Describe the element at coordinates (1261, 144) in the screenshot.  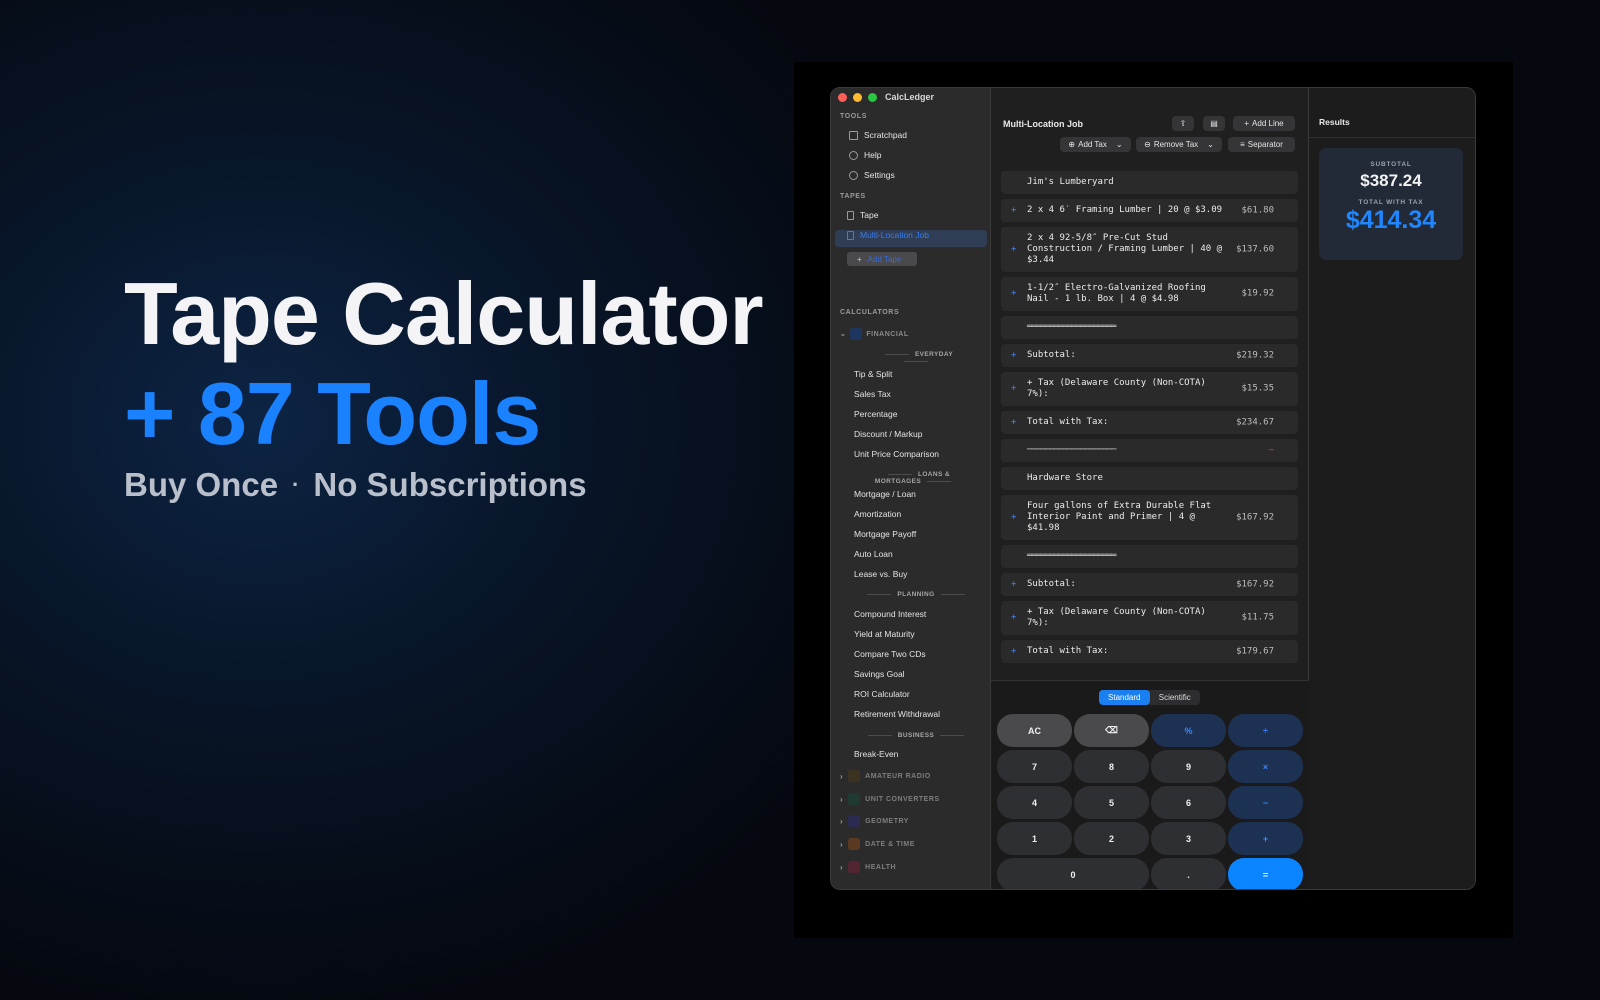
I see `separator-button: ≡ Separator` at that location.